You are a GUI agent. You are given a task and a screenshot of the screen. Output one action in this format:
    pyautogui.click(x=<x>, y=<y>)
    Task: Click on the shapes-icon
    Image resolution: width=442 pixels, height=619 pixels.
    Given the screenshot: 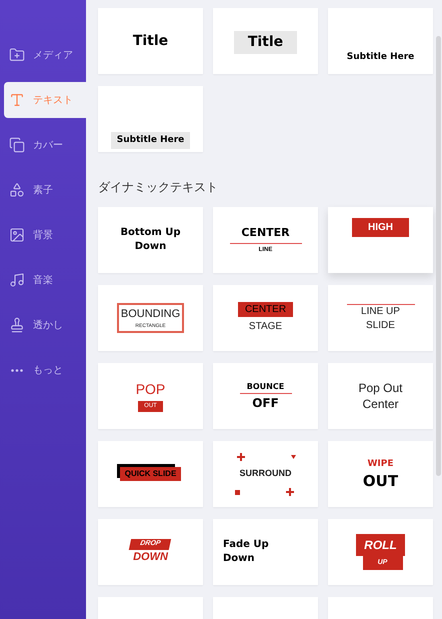 What is the action you would take?
    pyautogui.click(x=17, y=190)
    